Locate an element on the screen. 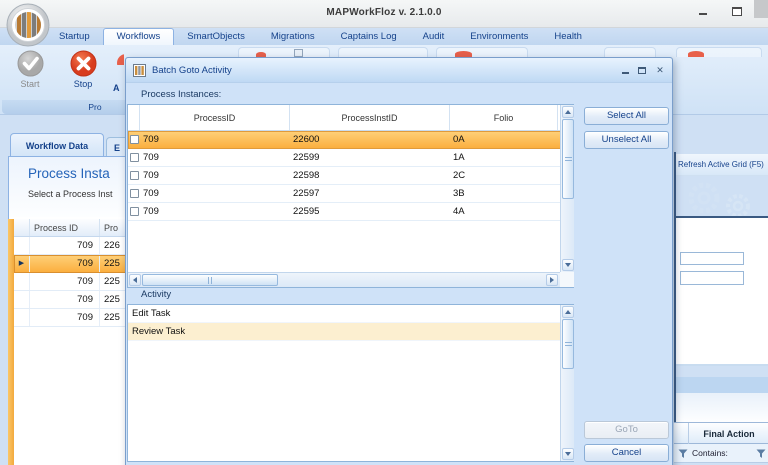 The width and height of the screenshot is (768, 465). instance-row: 709 22598 2C is located at coordinates (350, 176).